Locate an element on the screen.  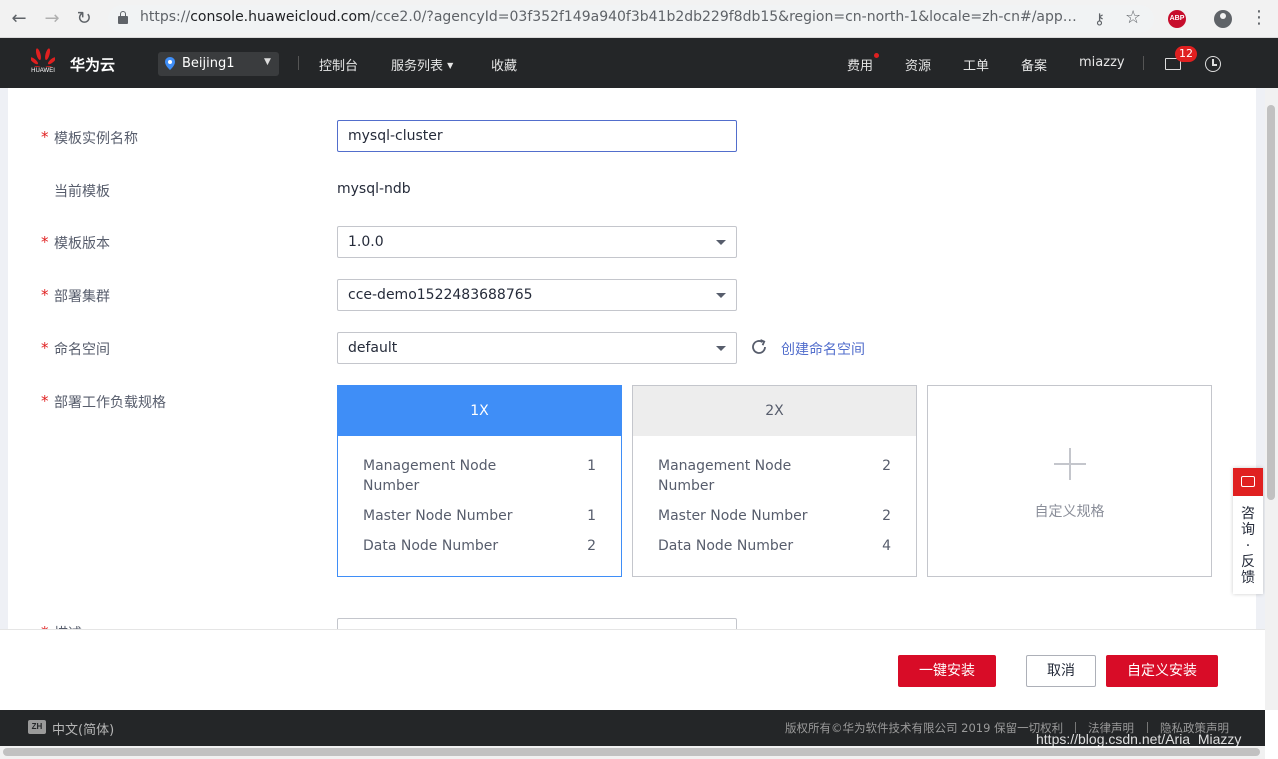
clock-icon is located at coordinates (1213, 64).